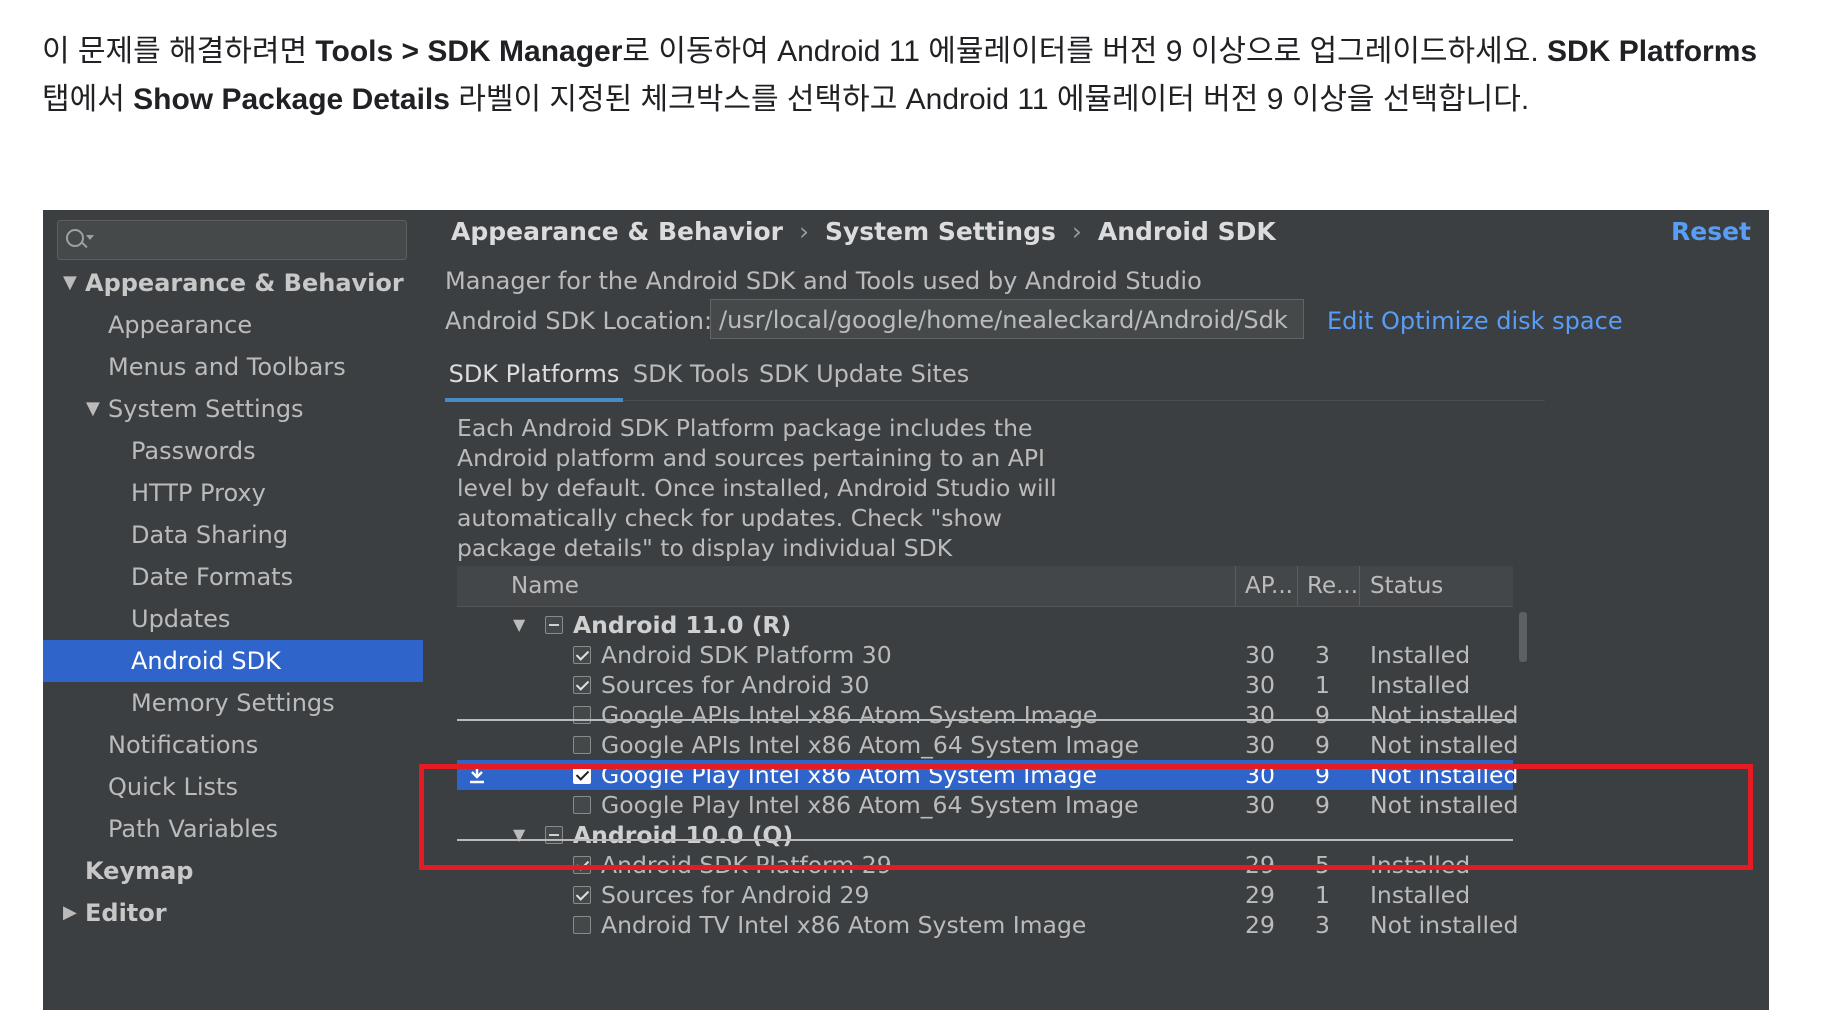  I want to click on sidebar-item-http-proxy: HTTP Proxy, so click(233, 493).